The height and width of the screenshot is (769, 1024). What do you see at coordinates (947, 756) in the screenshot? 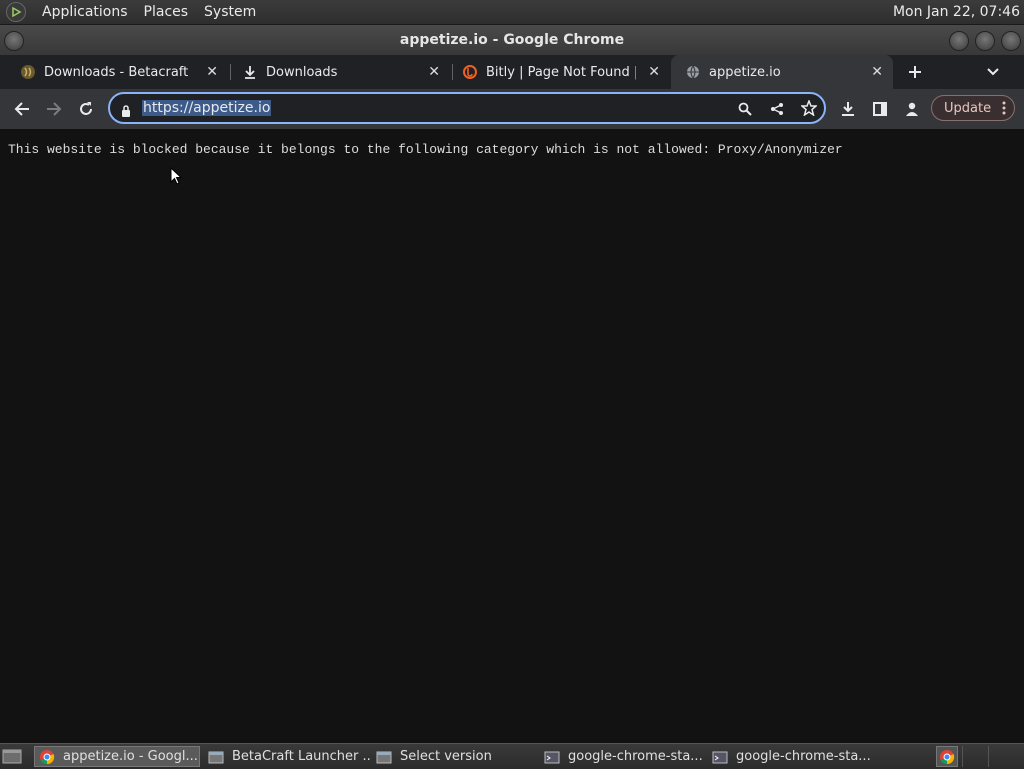
I see `workspace-switcher-chrome-icon` at bounding box center [947, 756].